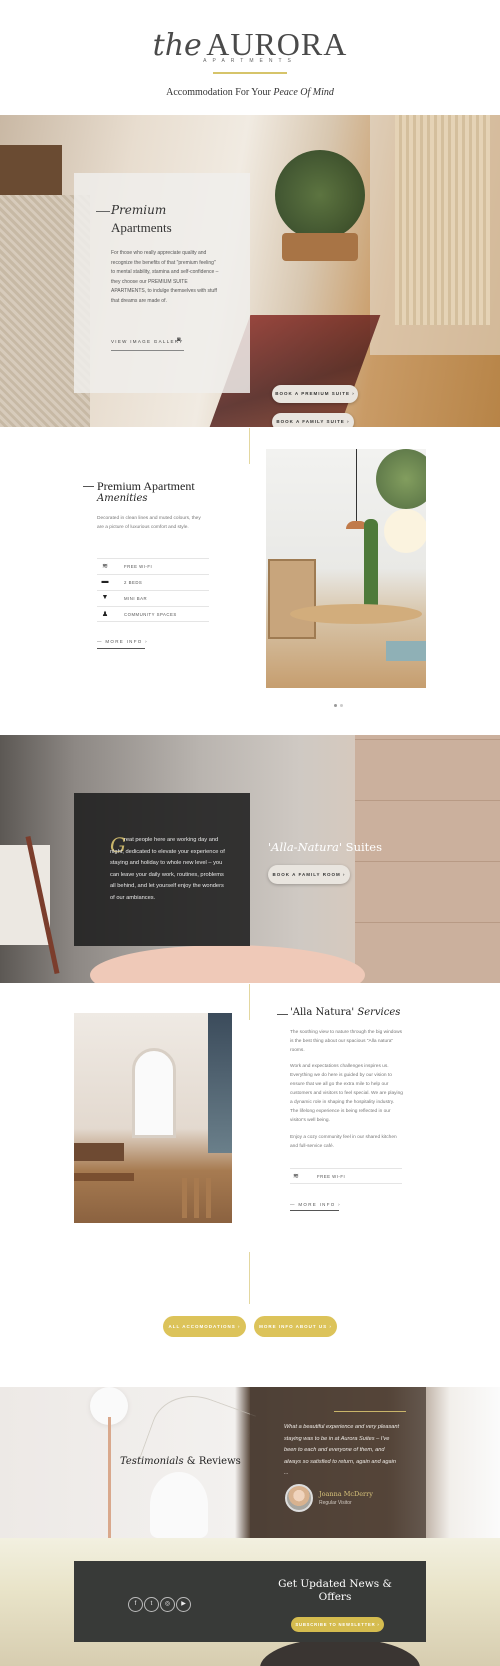 The image size is (500, 1666). Describe the element at coordinates (154, 1093) in the screenshot. I see `arched-window` at that location.